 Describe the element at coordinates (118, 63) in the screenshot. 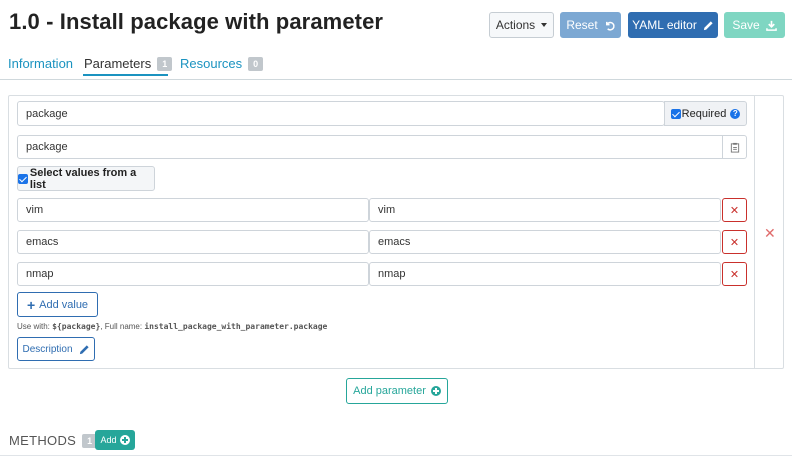

I see `tab-parameters-label: Parameters` at that location.